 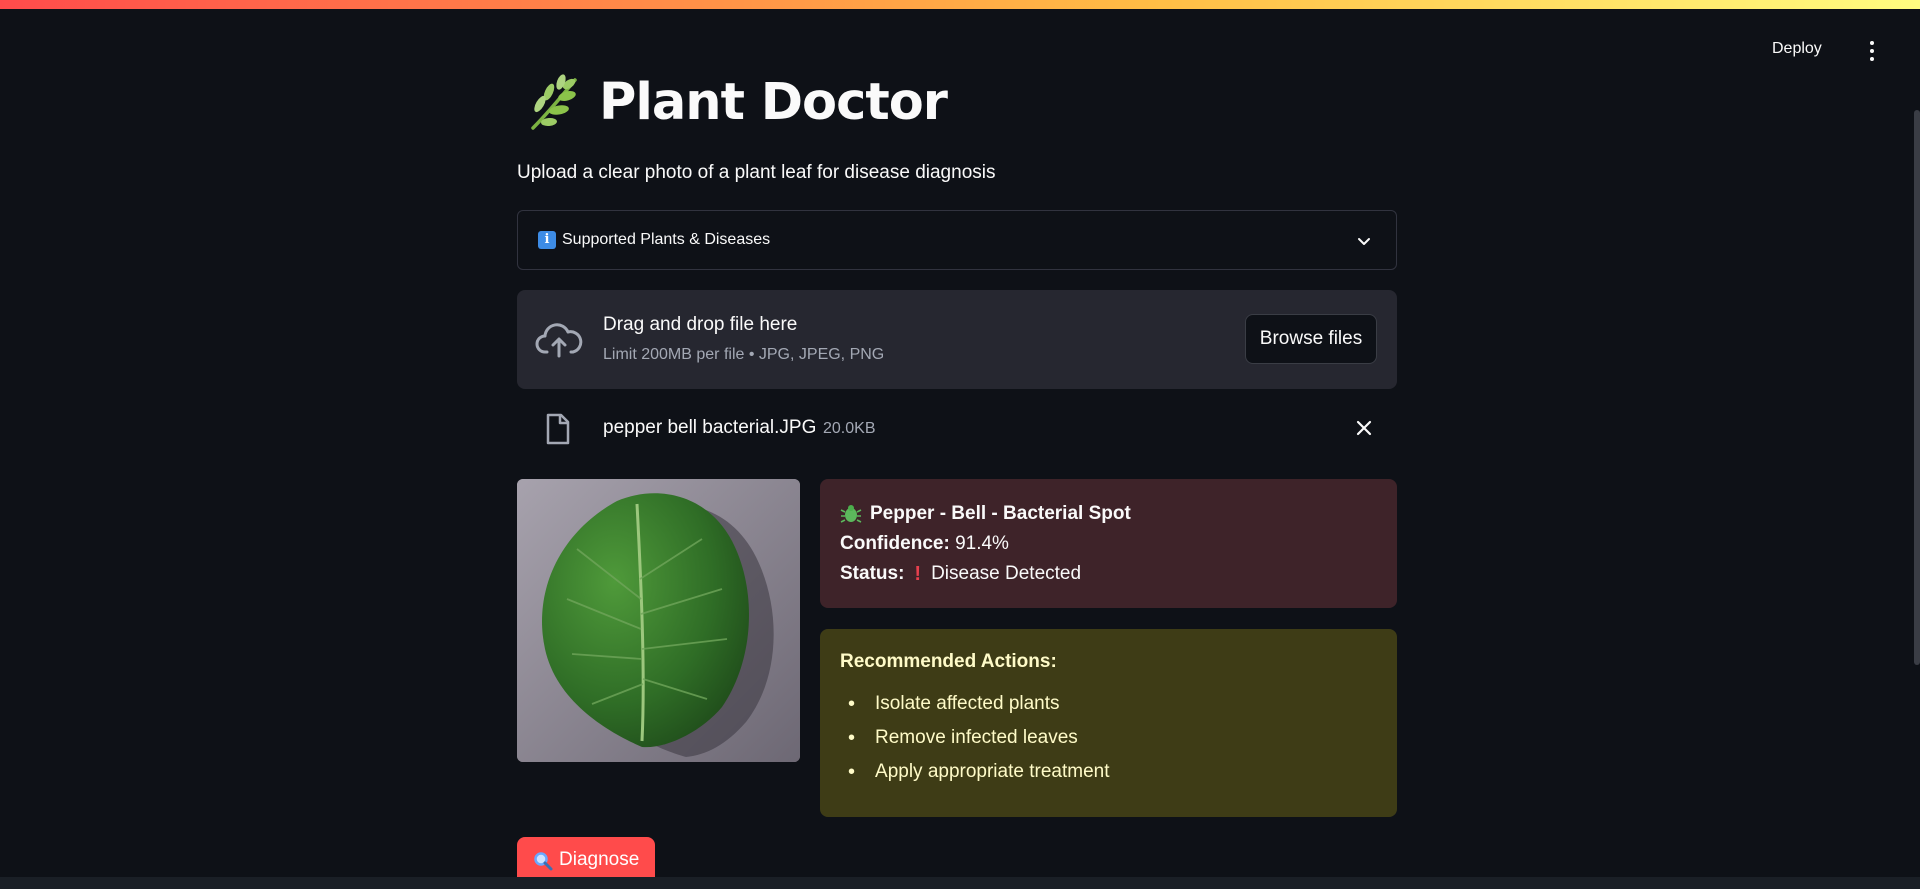 I want to click on actions-title: Recommended Actions:, so click(x=948, y=661).